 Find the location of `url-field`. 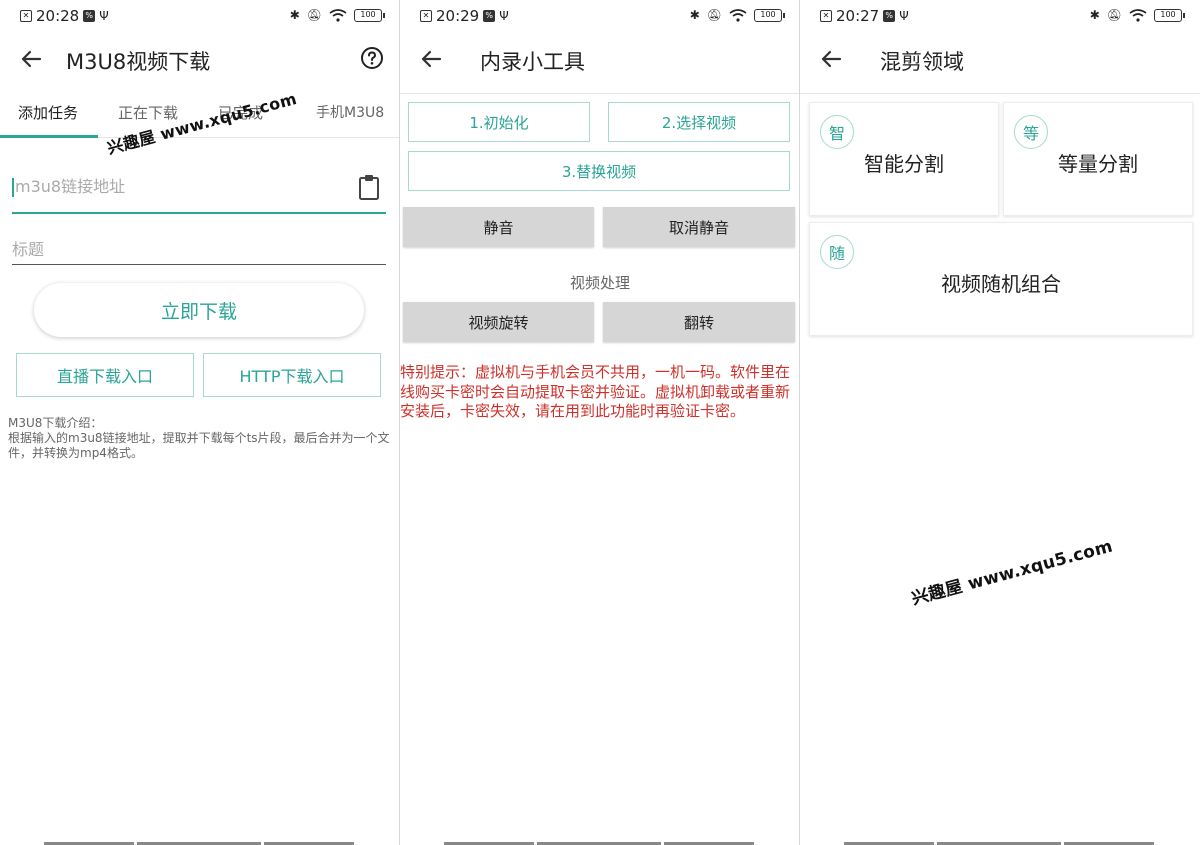

url-field is located at coordinates (199, 193).